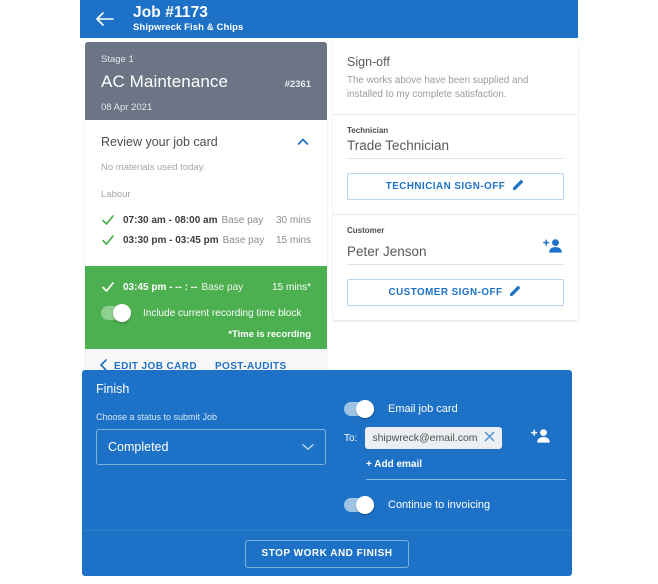  What do you see at coordinates (366, 231) in the screenshot?
I see `customer-label: Customer` at bounding box center [366, 231].